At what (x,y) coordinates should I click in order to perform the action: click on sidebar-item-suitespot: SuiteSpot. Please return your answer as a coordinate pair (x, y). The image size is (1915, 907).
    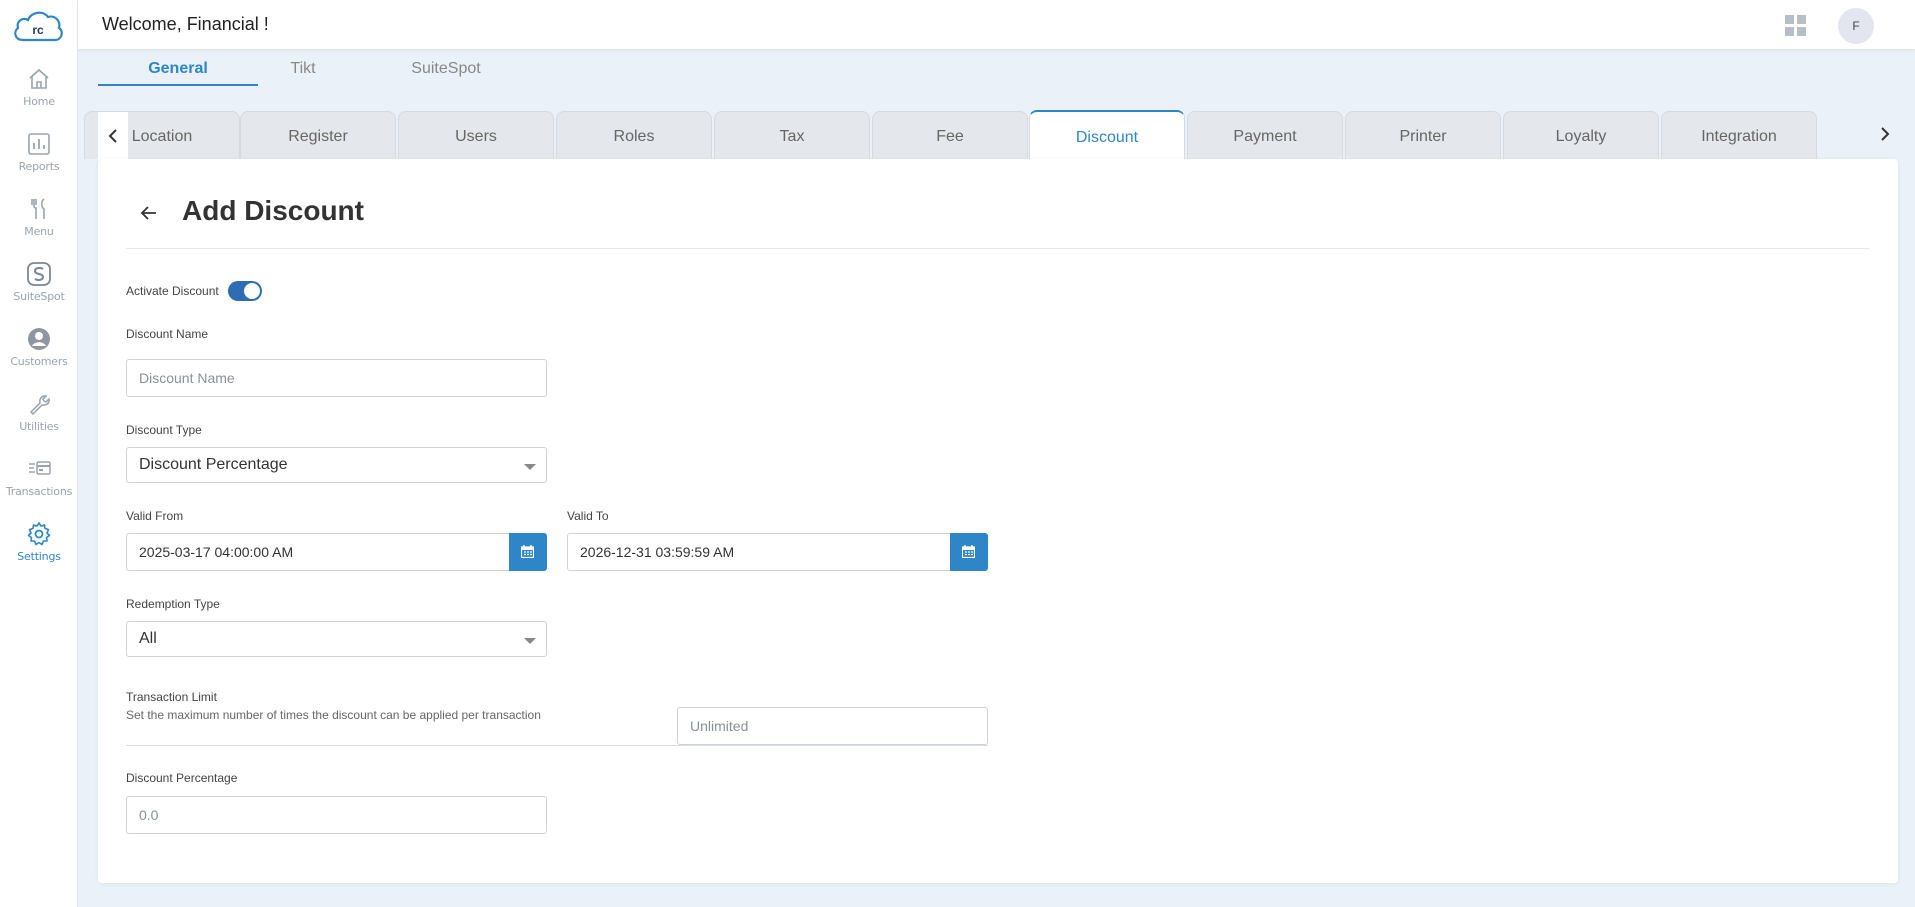
    Looking at the image, I should click on (39, 289).